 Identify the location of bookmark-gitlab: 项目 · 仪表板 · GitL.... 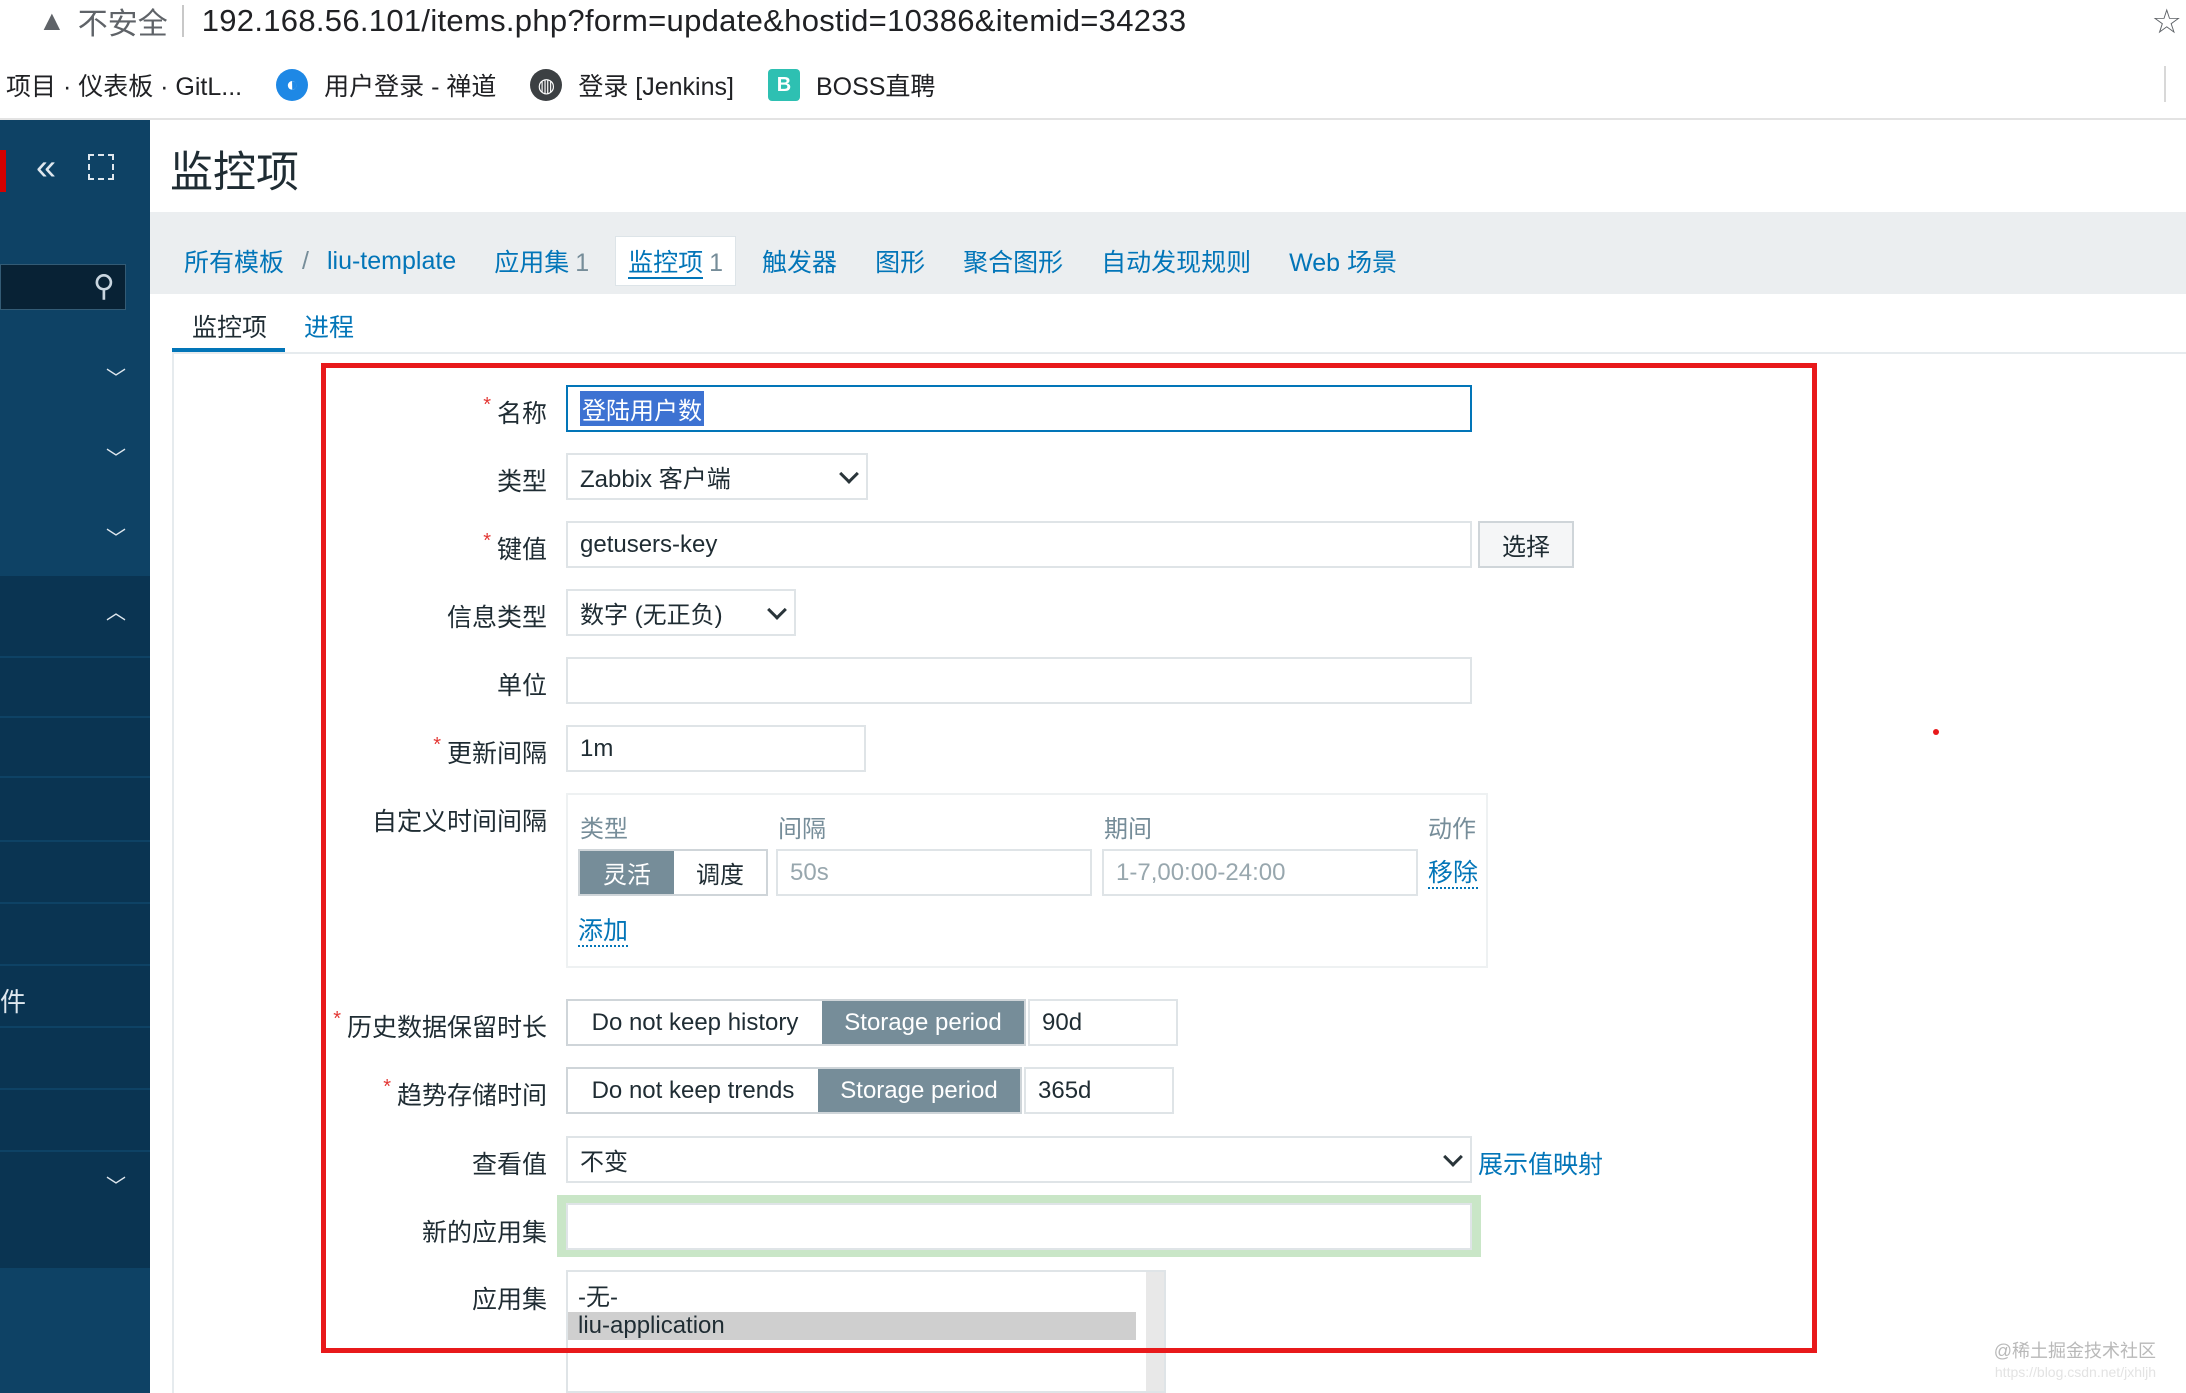
(124, 85).